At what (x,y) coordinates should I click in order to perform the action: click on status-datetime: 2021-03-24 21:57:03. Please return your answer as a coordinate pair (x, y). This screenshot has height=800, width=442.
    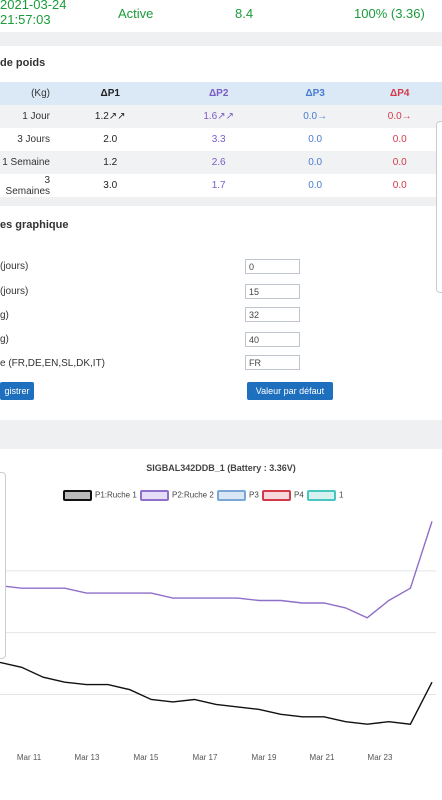
    Looking at the image, I should click on (33, 13).